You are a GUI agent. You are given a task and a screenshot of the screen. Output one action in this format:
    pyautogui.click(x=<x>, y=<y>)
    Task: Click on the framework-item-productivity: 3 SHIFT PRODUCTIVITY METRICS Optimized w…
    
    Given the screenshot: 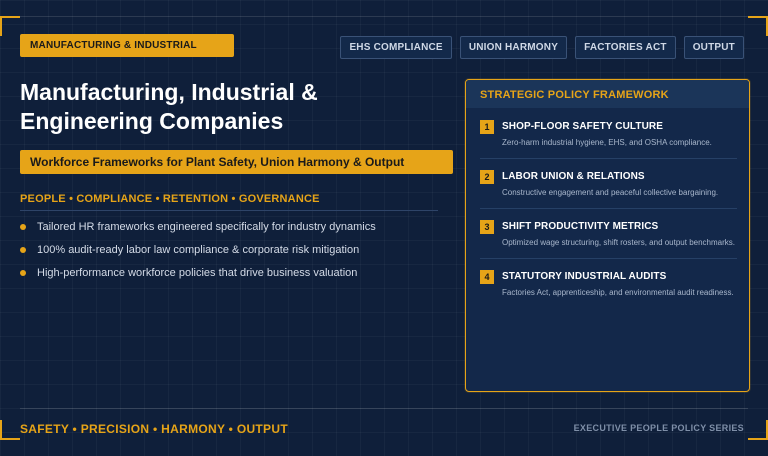 What is the action you would take?
    pyautogui.click(x=608, y=239)
    